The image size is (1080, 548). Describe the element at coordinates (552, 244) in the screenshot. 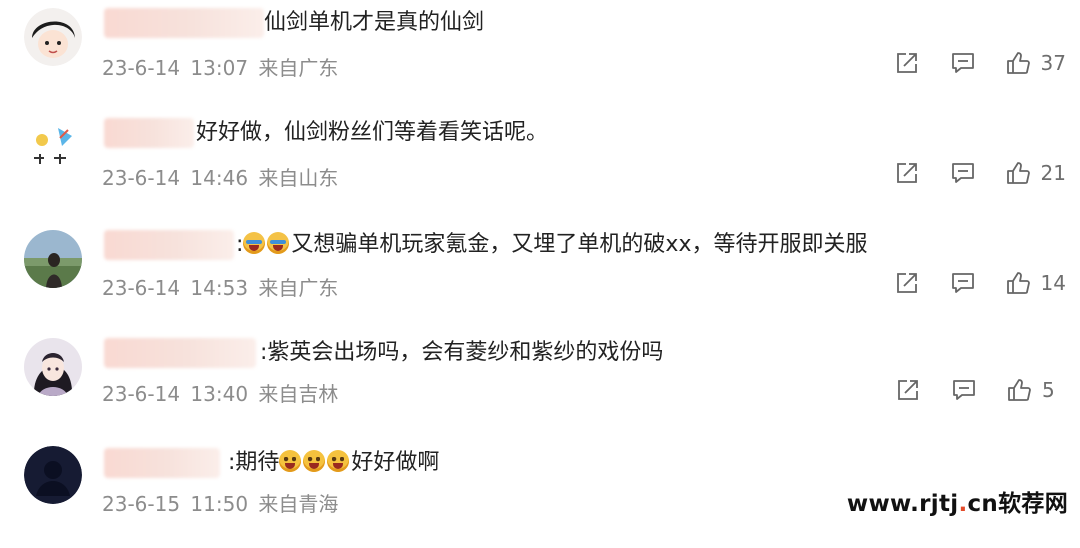

I see `comment-text: : 又想骗单机玩家氪金，又埋了单机的破xx，等待开服即关服` at that location.